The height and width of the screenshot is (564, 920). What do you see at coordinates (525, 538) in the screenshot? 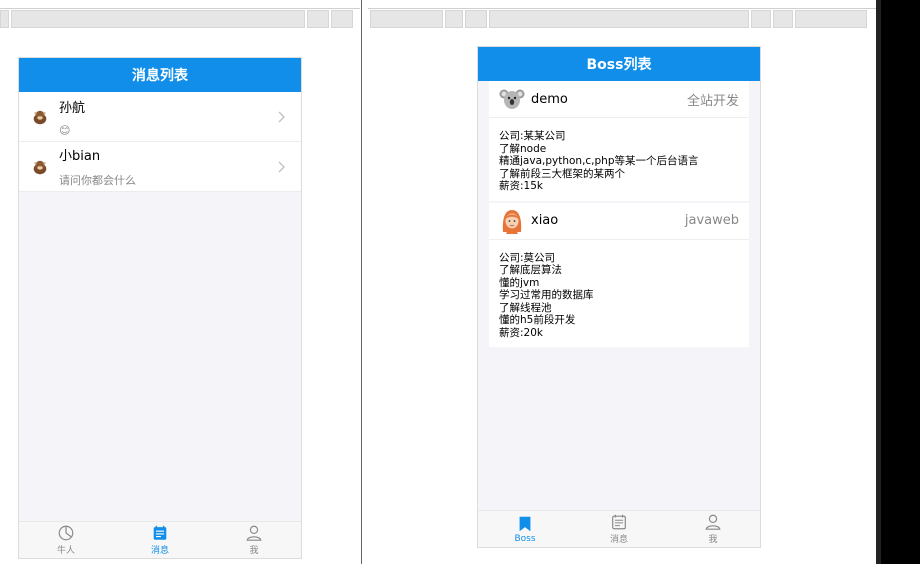
I see `tab-label: Boss` at bounding box center [525, 538].